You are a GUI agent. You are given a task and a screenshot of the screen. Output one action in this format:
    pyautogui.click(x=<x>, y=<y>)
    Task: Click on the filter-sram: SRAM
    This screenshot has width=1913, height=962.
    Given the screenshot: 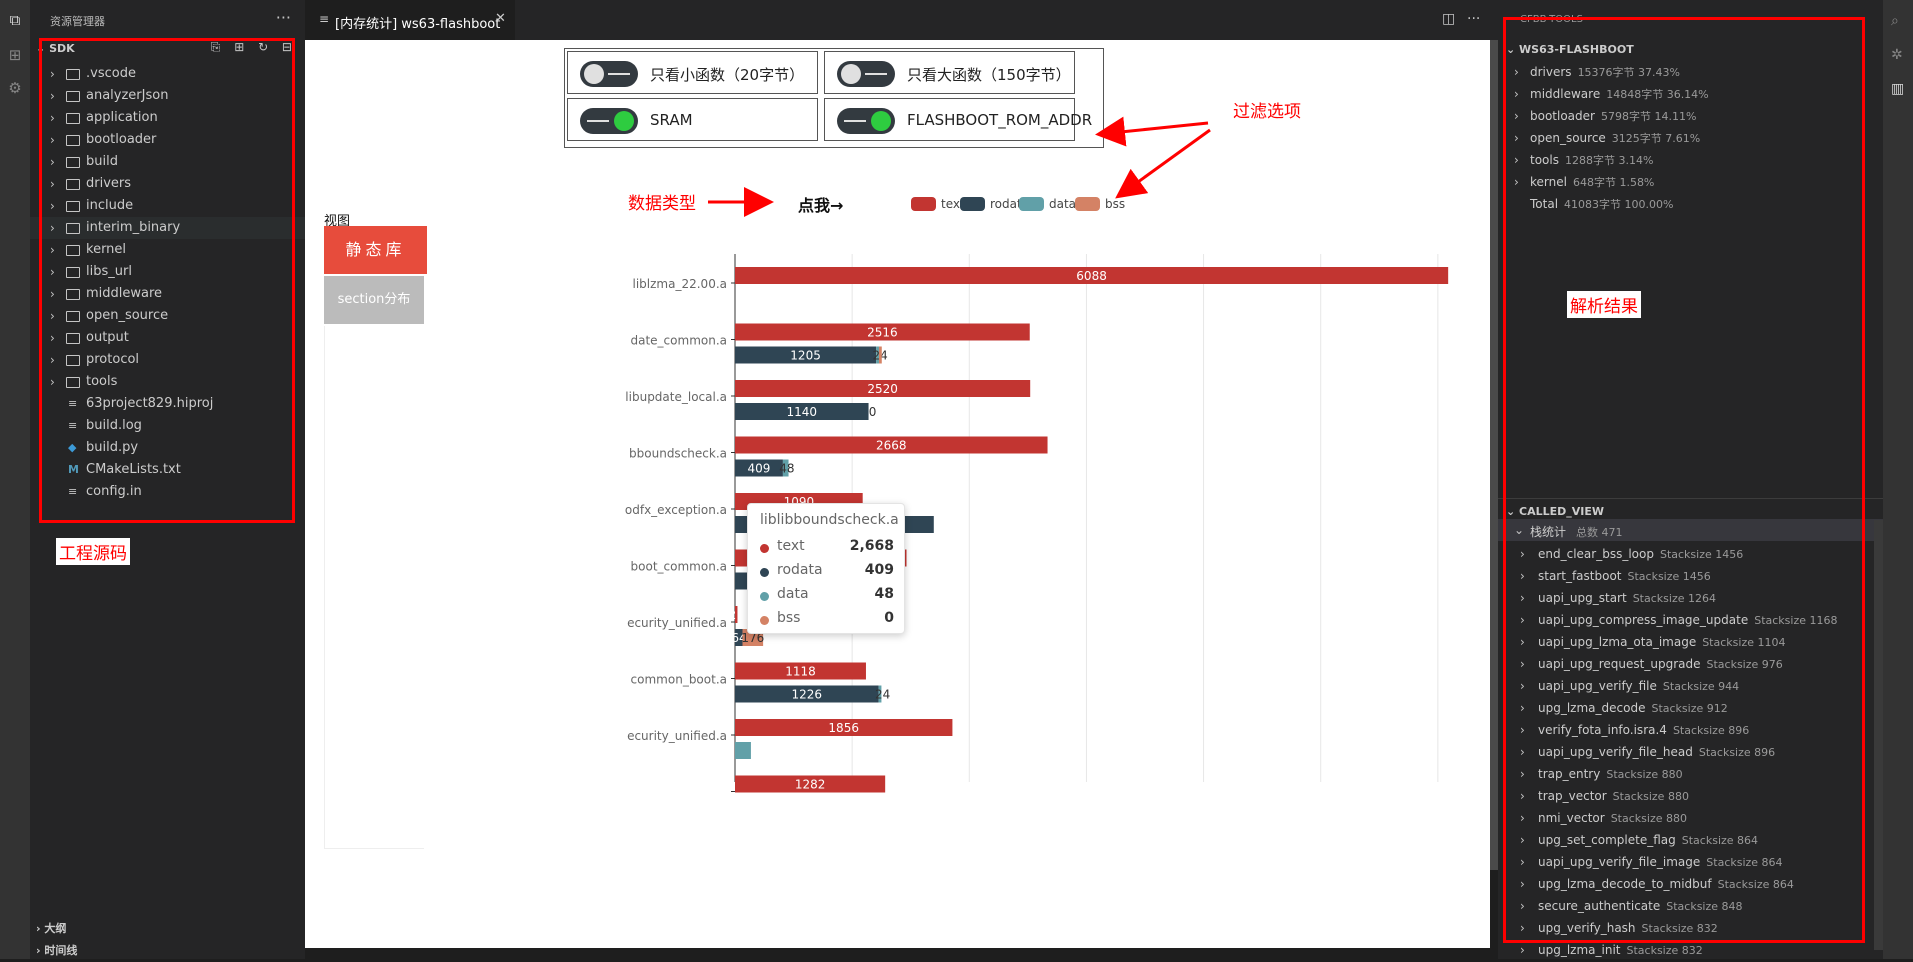 What is the action you would take?
    pyautogui.click(x=692, y=119)
    